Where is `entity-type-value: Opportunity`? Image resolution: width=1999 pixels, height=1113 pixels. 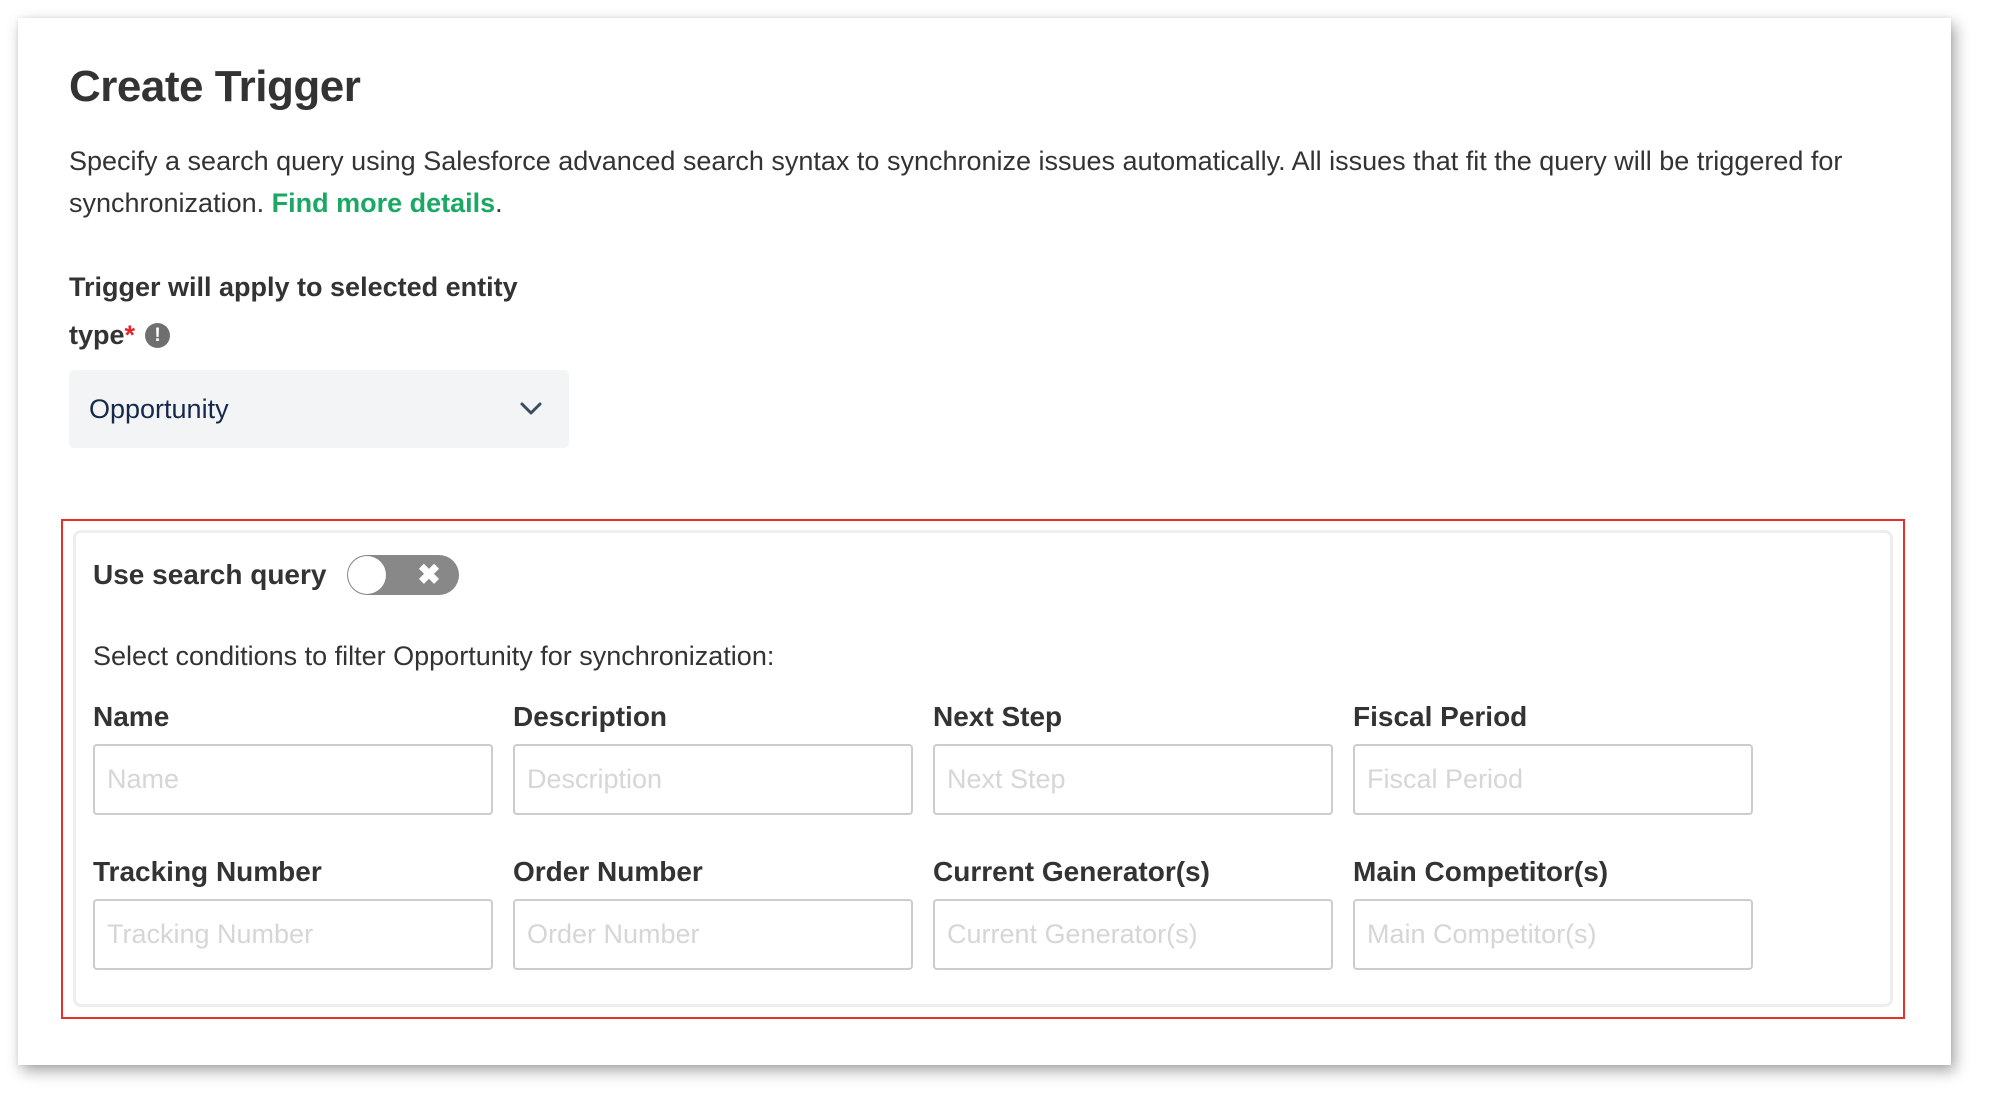
entity-type-value: Opportunity is located at coordinates (159, 408).